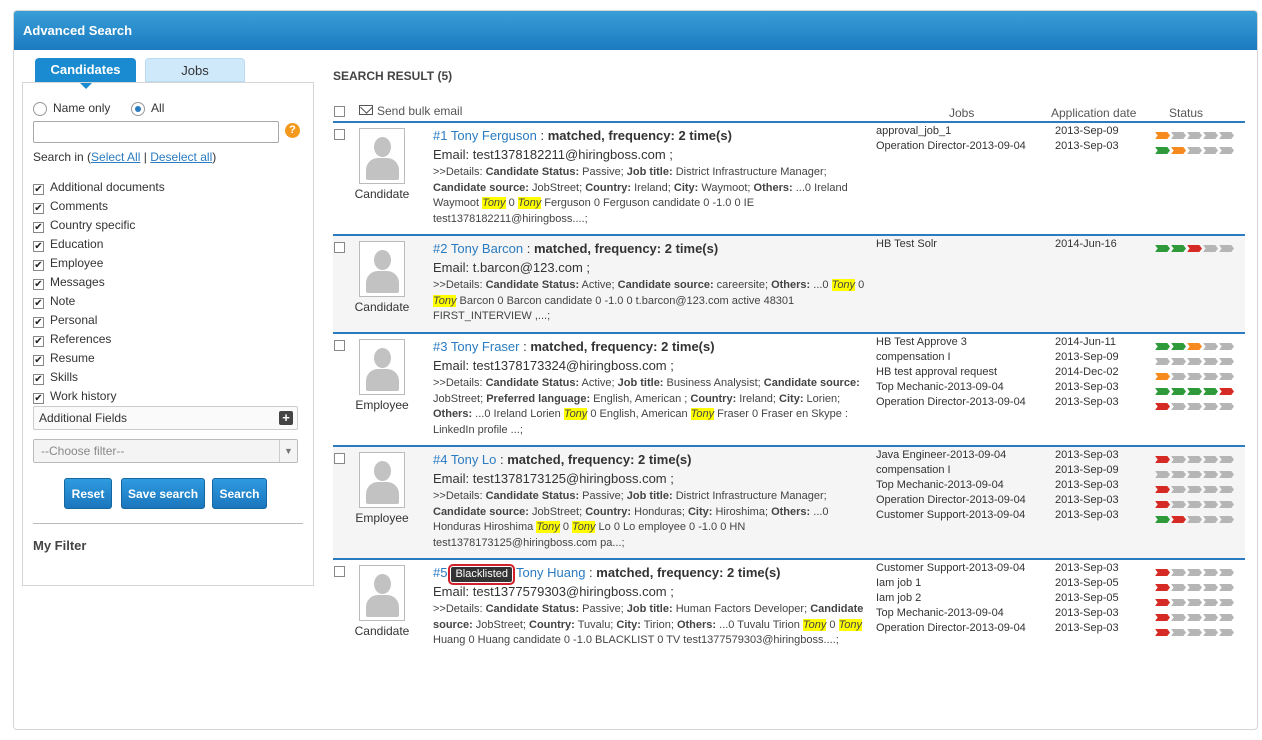 The height and width of the screenshot is (740, 1262). Describe the element at coordinates (60, 545) in the screenshot. I see `my-filter-heading: My Filter` at that location.